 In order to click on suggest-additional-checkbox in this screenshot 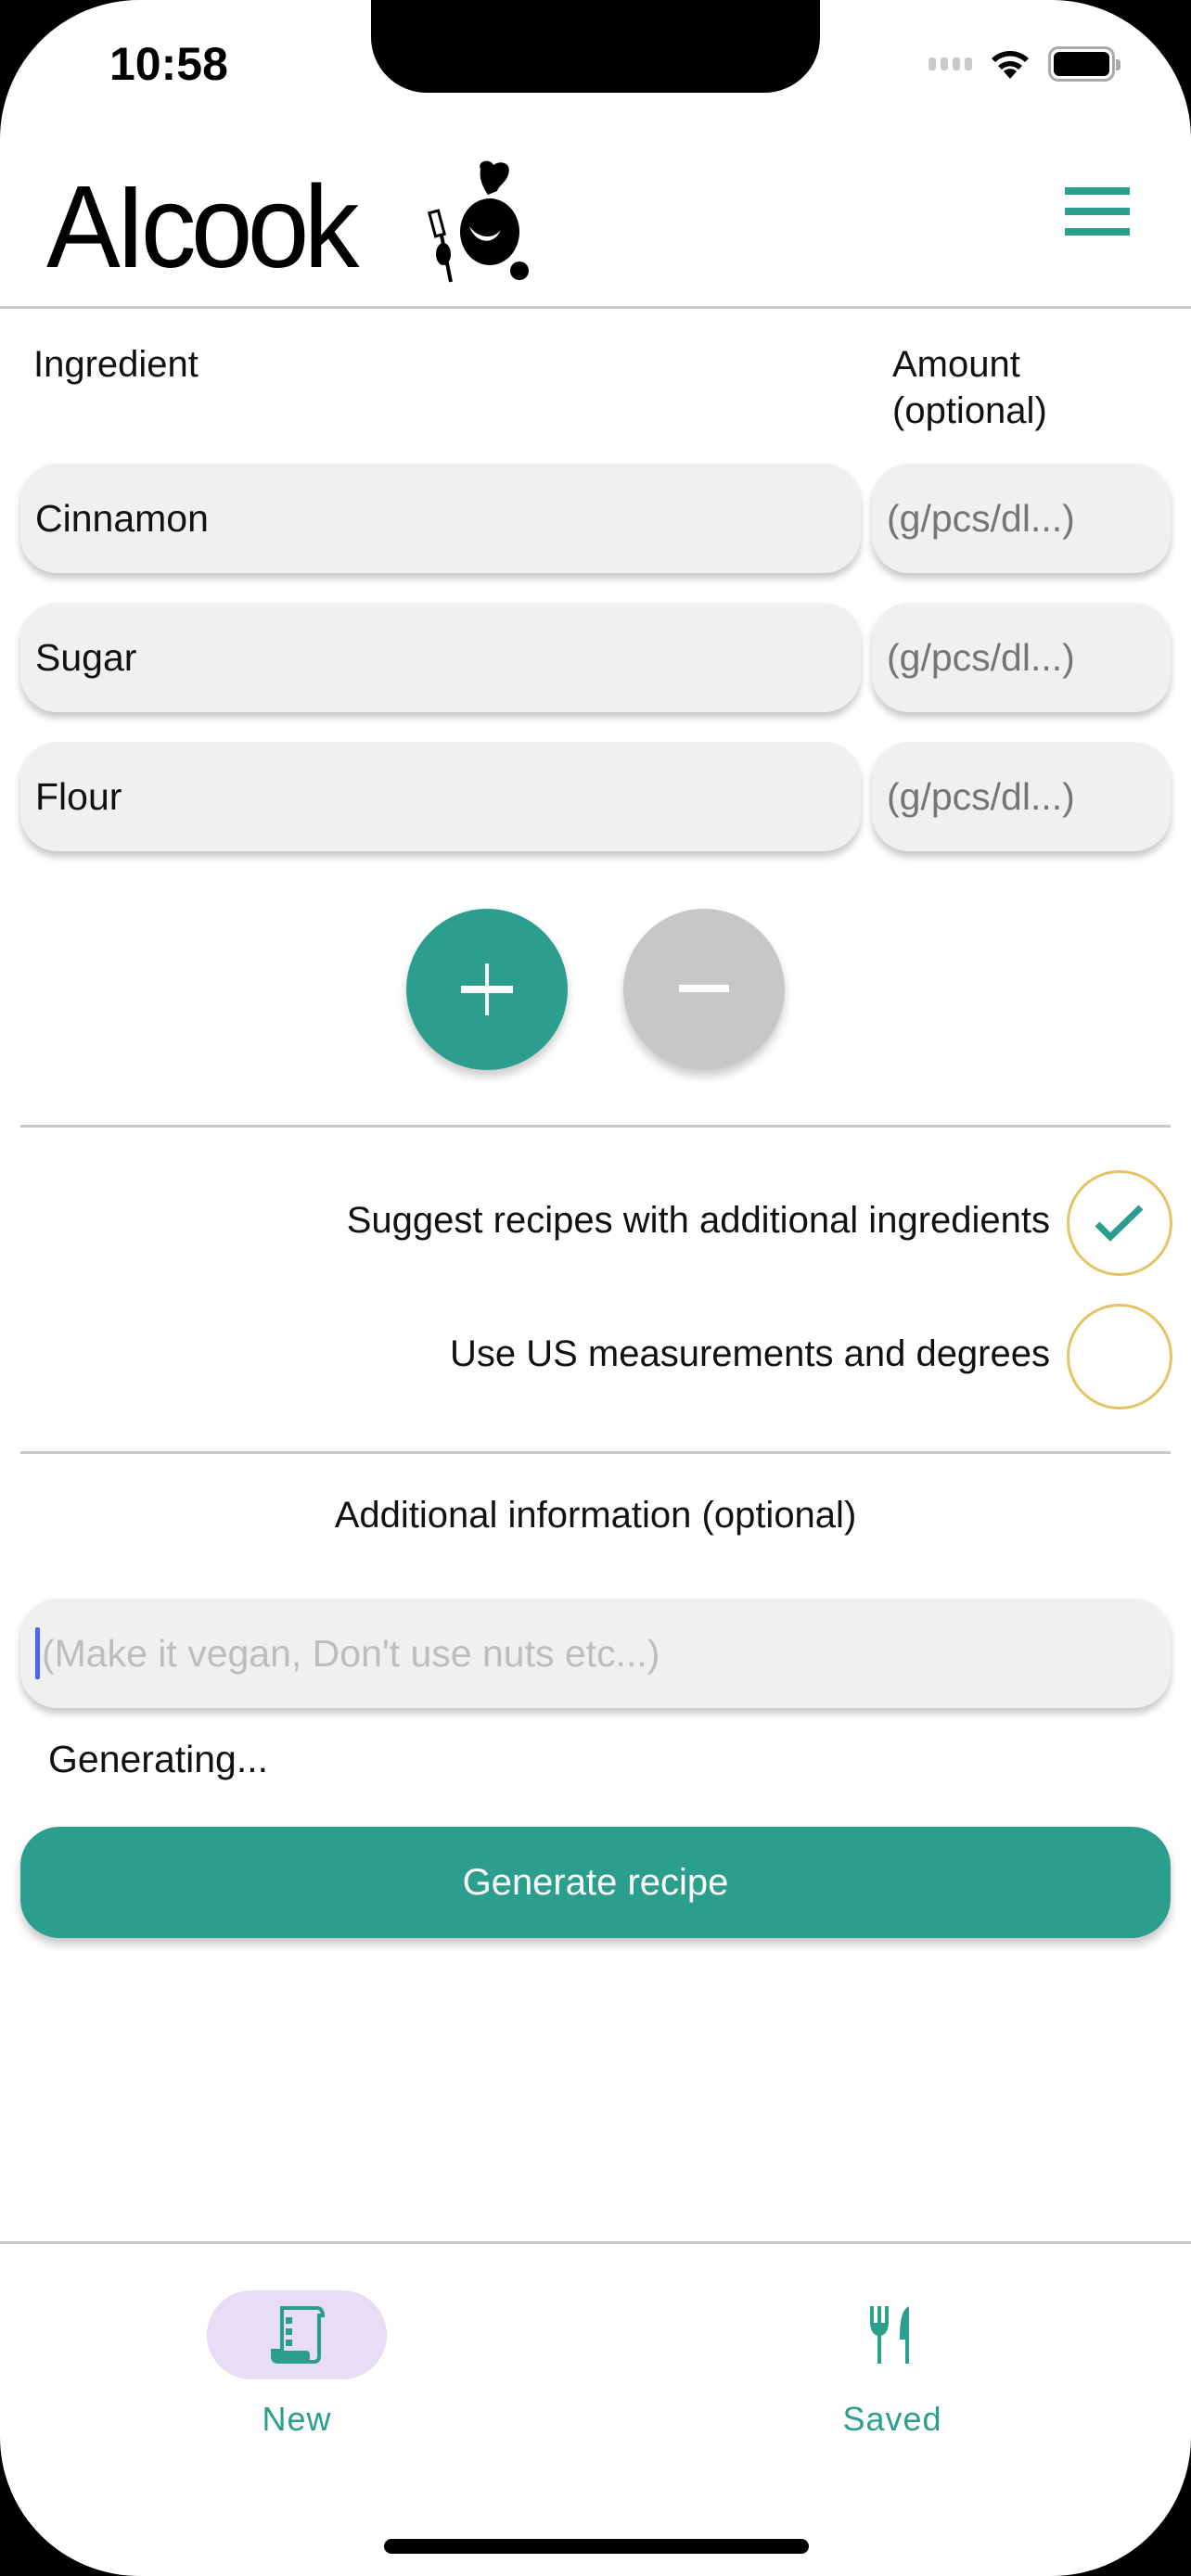, I will do `click(1119, 1223)`.